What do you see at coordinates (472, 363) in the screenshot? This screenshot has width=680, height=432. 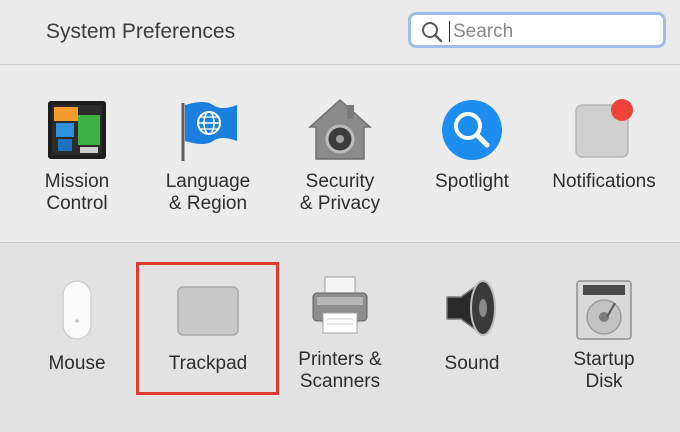 I see `pane-label: Sound` at bounding box center [472, 363].